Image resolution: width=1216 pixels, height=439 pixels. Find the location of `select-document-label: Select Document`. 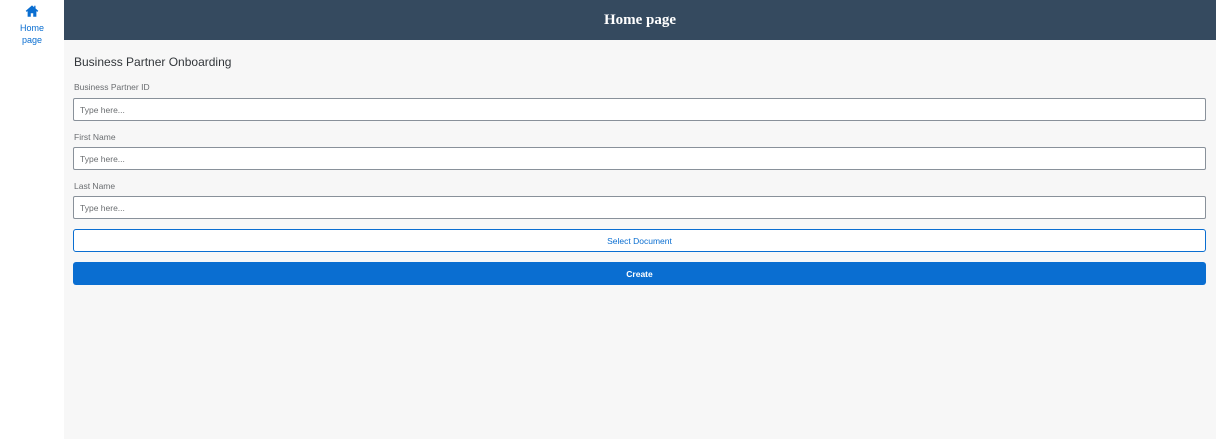

select-document-label: Select Document is located at coordinates (639, 240).